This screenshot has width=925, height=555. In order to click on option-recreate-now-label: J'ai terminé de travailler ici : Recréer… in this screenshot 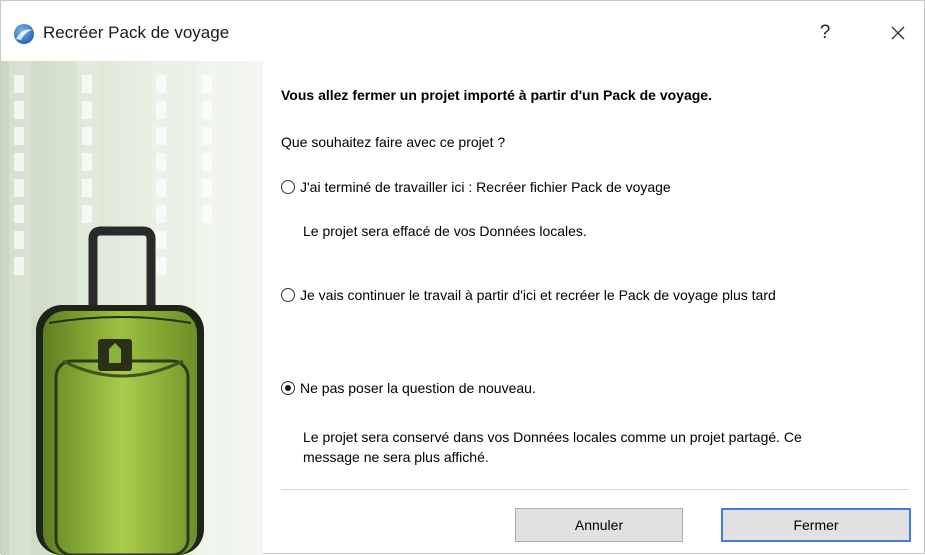, I will do `click(485, 187)`.